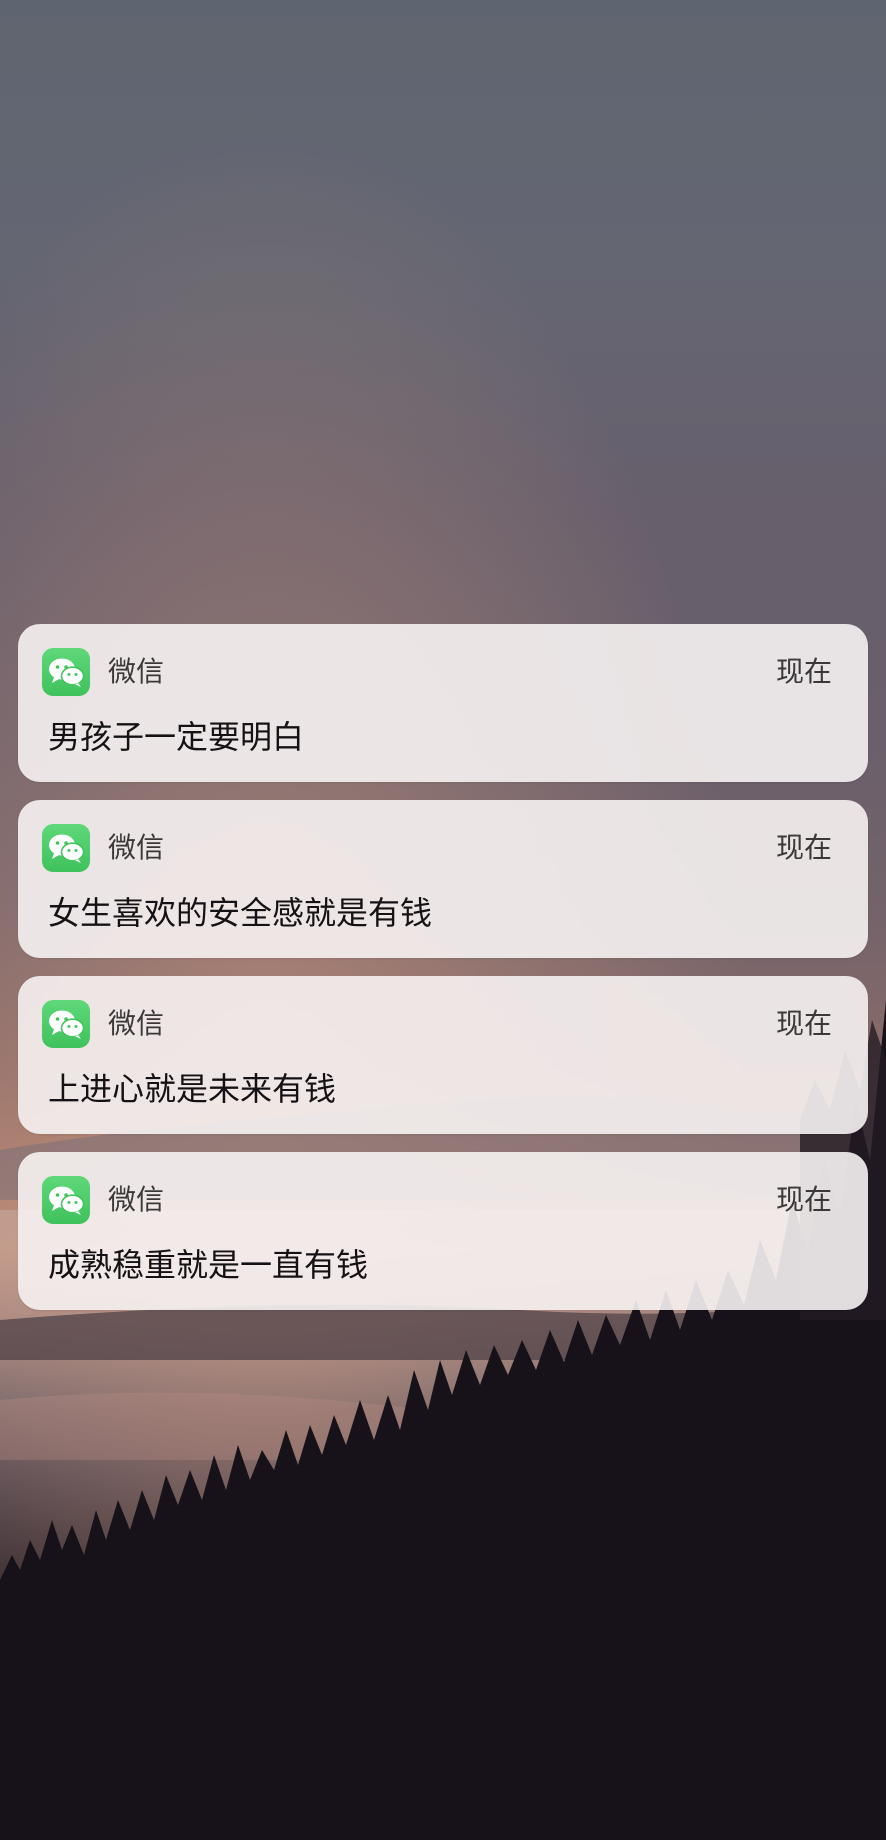 This screenshot has height=1840, width=886. I want to click on notification-message: 女生喜欢的安全感就是有钱, so click(240, 913).